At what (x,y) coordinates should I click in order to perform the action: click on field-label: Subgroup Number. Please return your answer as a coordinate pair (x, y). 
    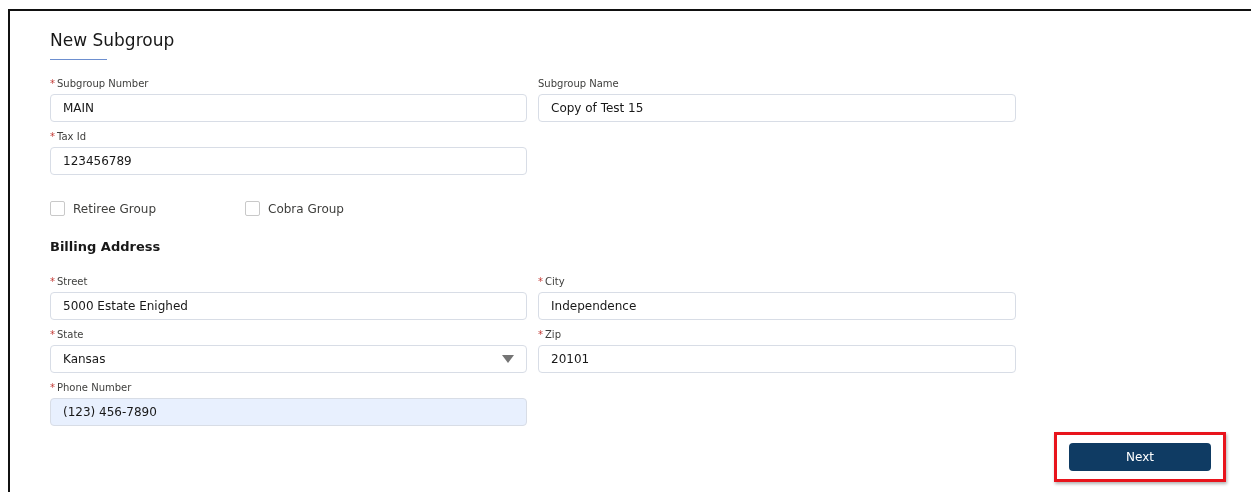
    Looking at the image, I should click on (103, 83).